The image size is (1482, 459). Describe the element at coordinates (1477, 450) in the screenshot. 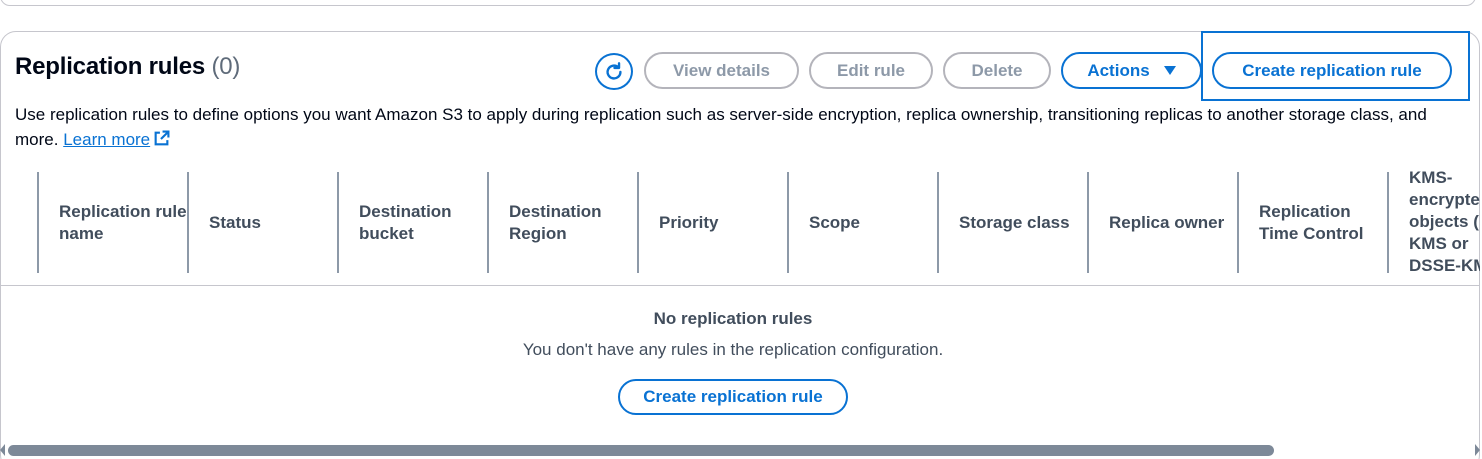

I see `scroll-right-arrow-icon` at that location.